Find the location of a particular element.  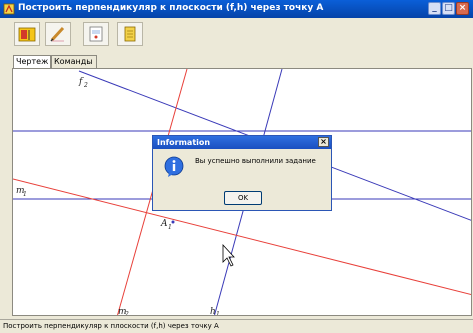

pencil-icon is located at coordinates (57, 34).